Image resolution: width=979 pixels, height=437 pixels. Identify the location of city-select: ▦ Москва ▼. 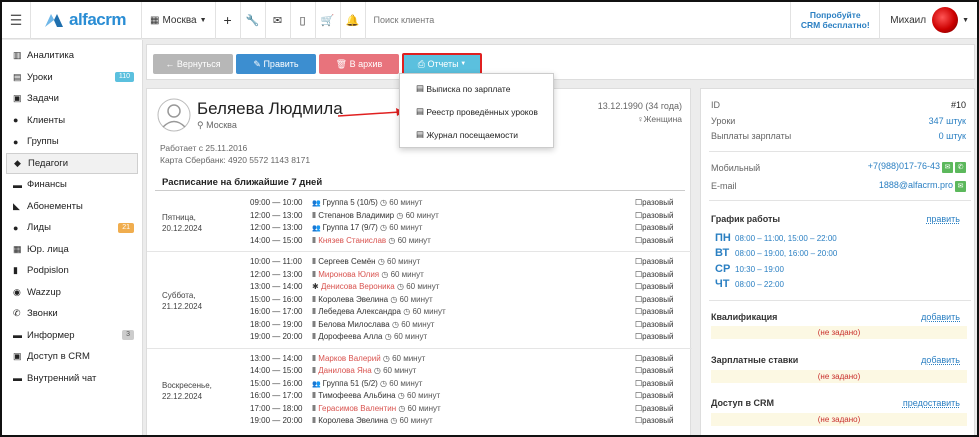
(178, 20).